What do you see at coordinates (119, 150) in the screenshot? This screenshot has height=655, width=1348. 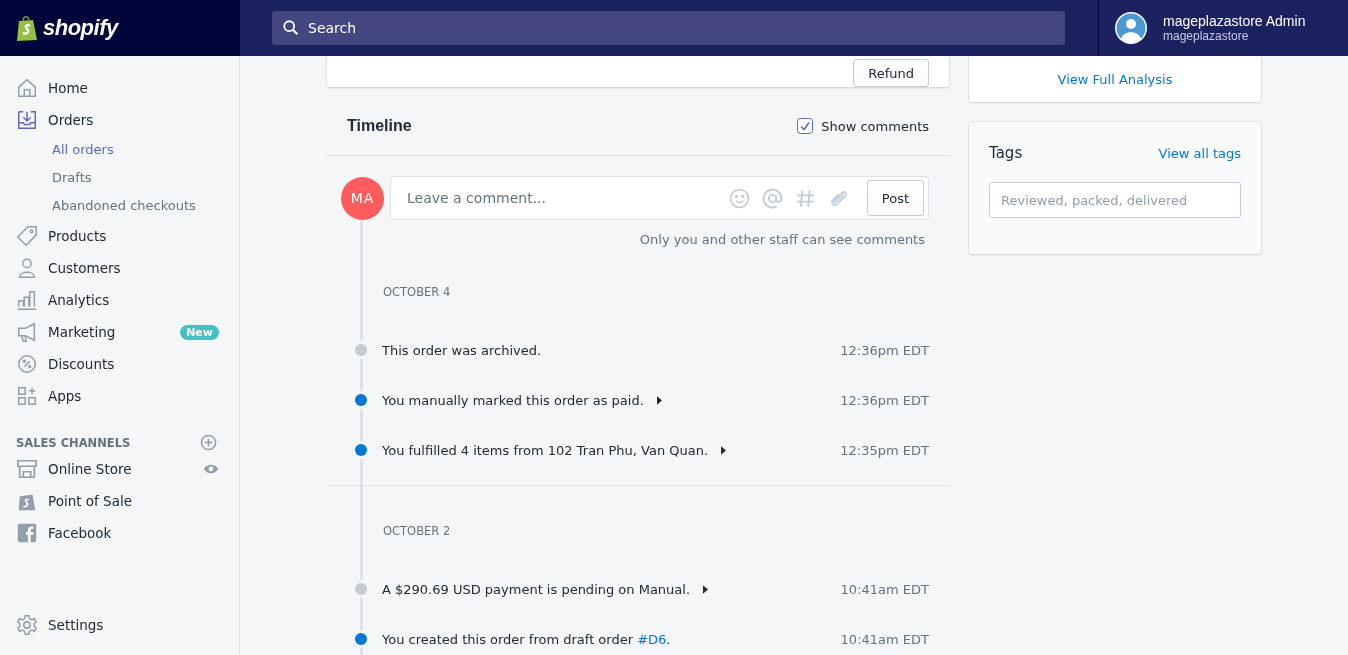 I see `sub-nav-item: All orders` at bounding box center [119, 150].